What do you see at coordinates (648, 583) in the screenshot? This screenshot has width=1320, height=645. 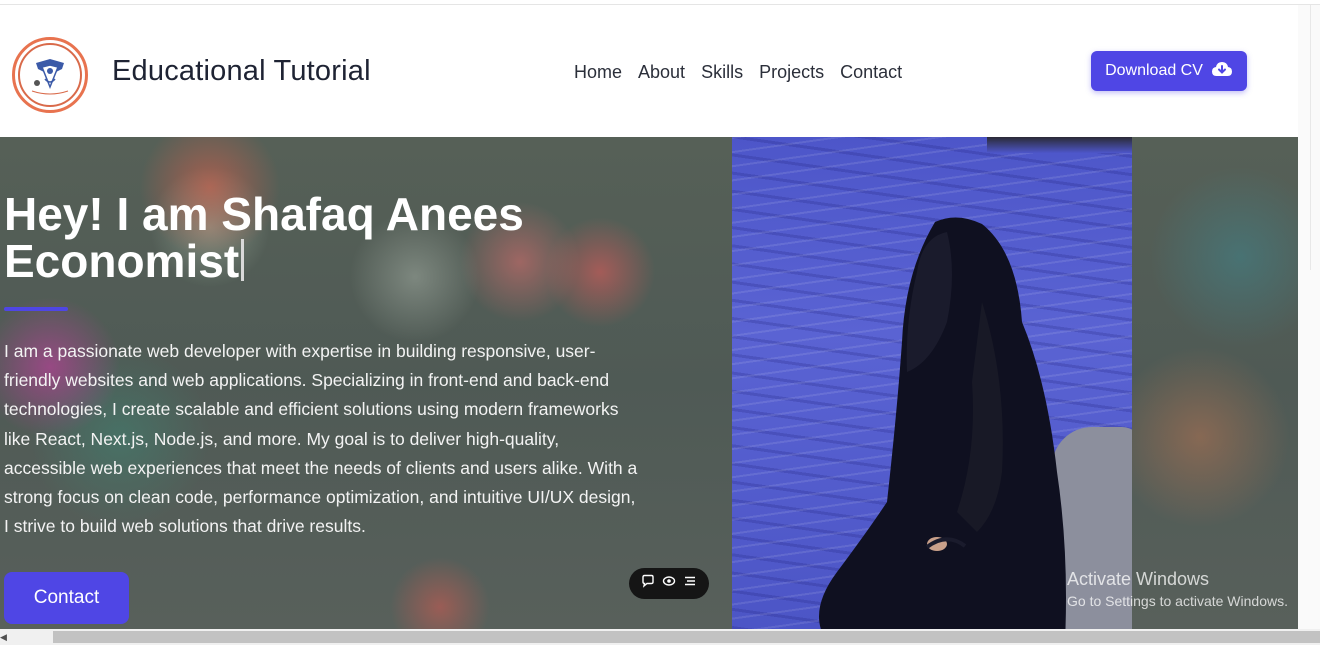 I see `chat-icon` at bounding box center [648, 583].